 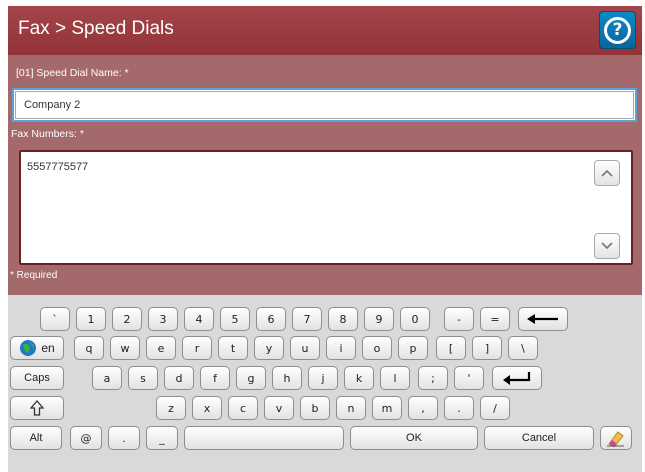 I want to click on speed-dial-name-label: [01] Speed Dial Name: *, so click(x=72, y=73).